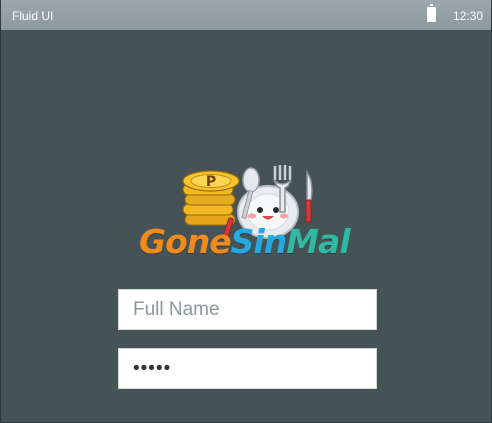 The height and width of the screenshot is (423, 492). What do you see at coordinates (247, 368) in the screenshot?
I see `password-input` at bounding box center [247, 368].